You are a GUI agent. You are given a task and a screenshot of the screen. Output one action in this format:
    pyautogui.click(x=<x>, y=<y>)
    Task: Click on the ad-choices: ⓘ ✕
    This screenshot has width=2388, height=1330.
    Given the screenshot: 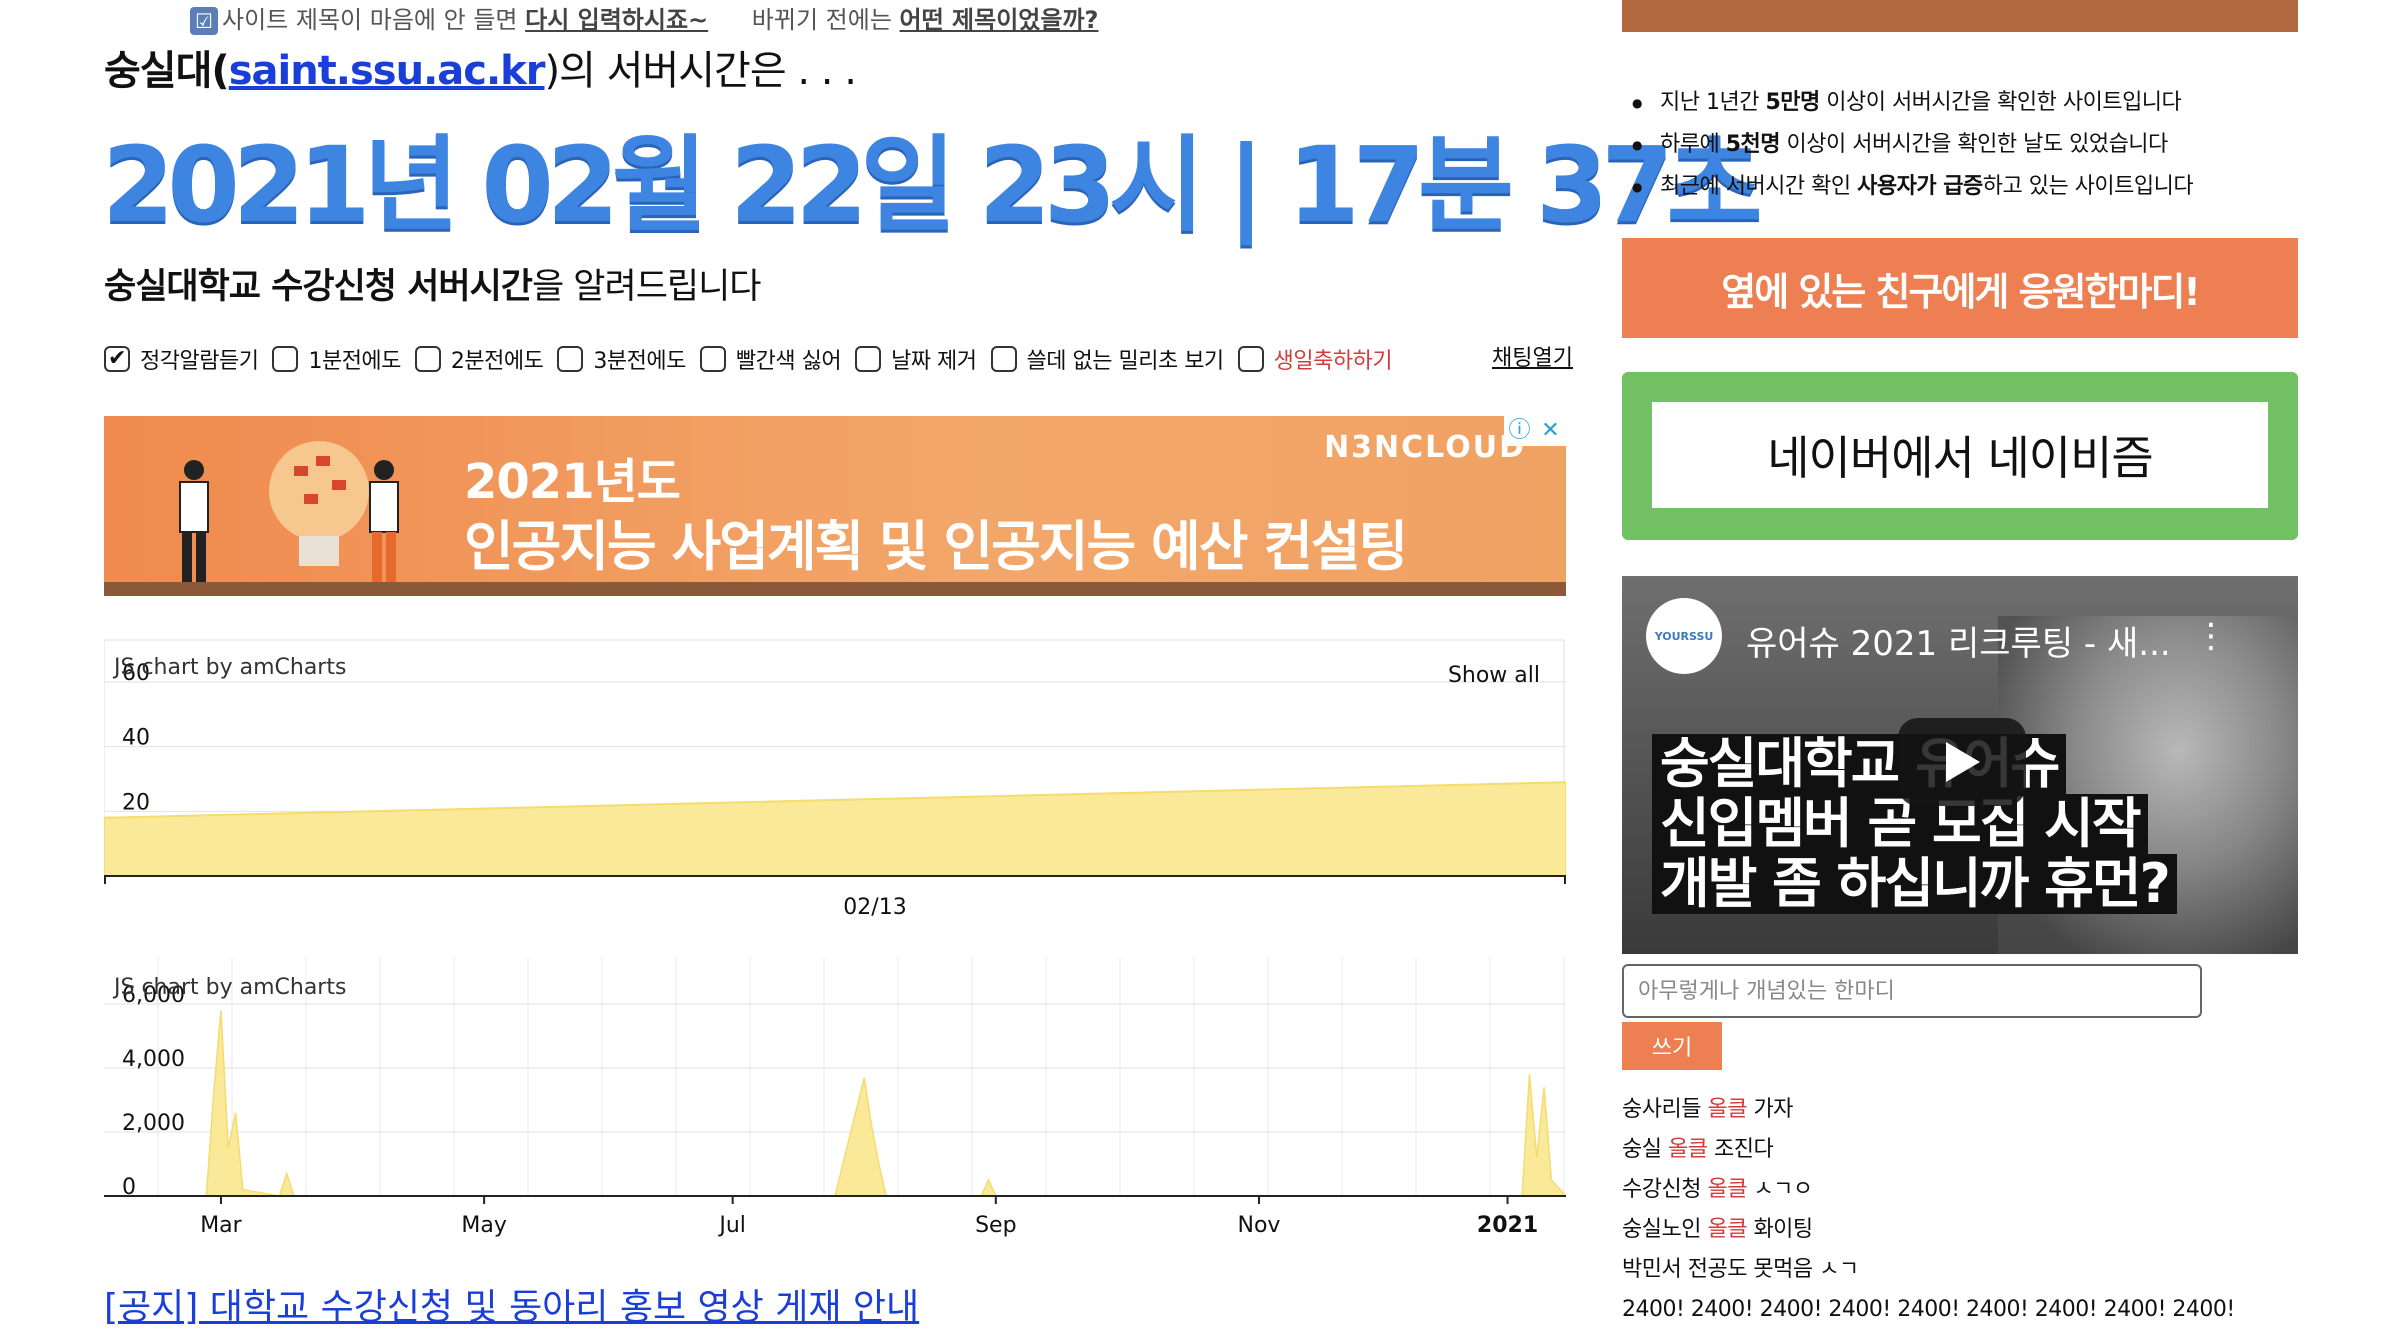 What is the action you would take?
    pyautogui.click(x=1535, y=431)
    